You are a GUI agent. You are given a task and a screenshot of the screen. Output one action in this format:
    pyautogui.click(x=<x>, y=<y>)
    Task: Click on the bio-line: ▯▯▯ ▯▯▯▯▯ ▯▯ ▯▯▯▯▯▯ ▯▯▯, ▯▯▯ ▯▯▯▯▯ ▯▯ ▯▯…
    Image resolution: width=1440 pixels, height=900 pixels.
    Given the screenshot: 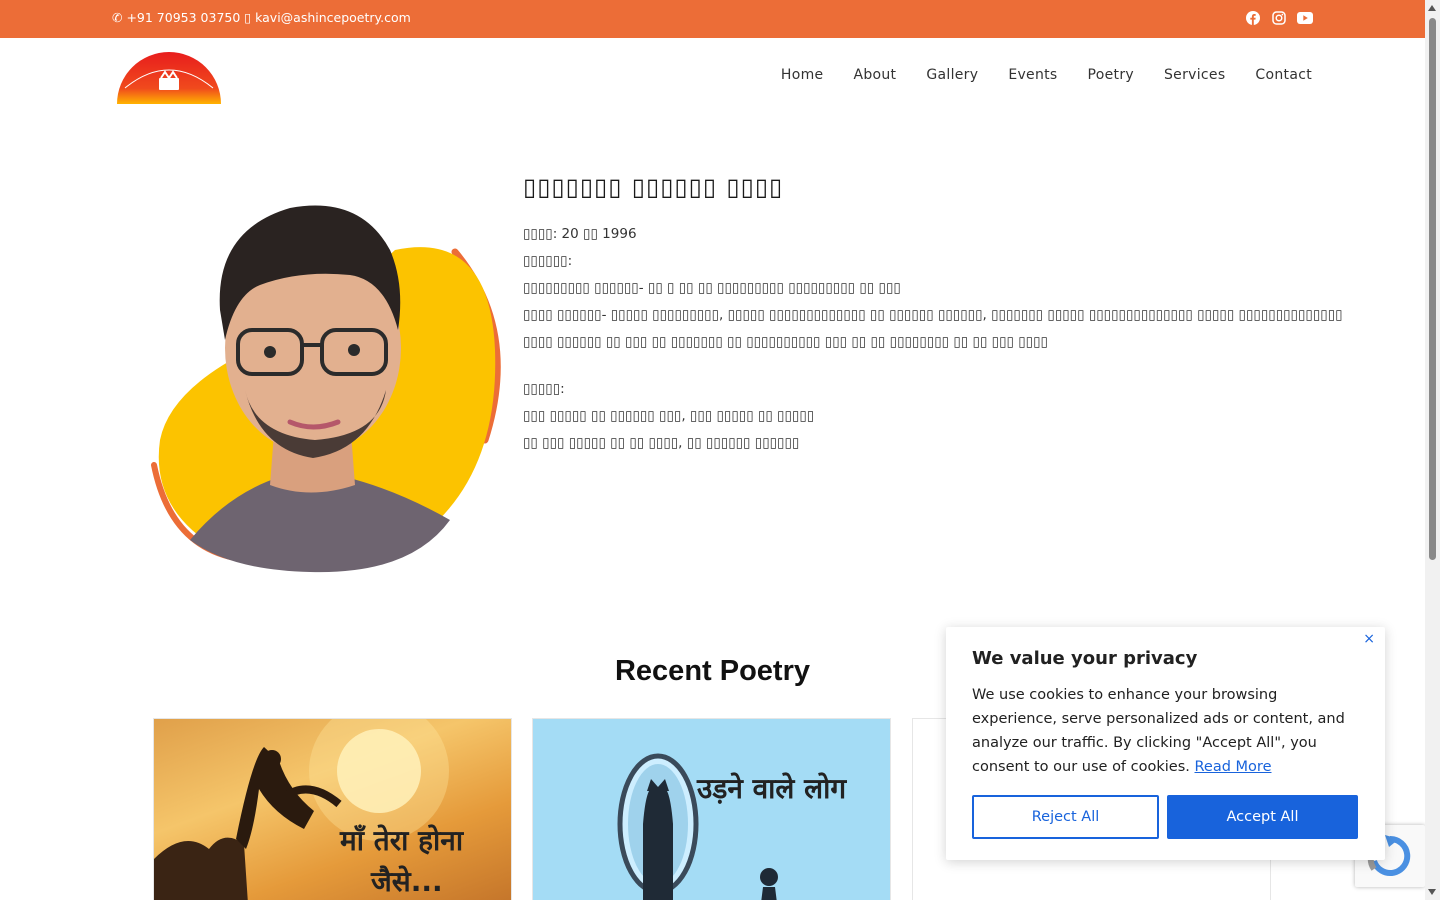 What is the action you would take?
    pyautogui.click(x=669, y=416)
    